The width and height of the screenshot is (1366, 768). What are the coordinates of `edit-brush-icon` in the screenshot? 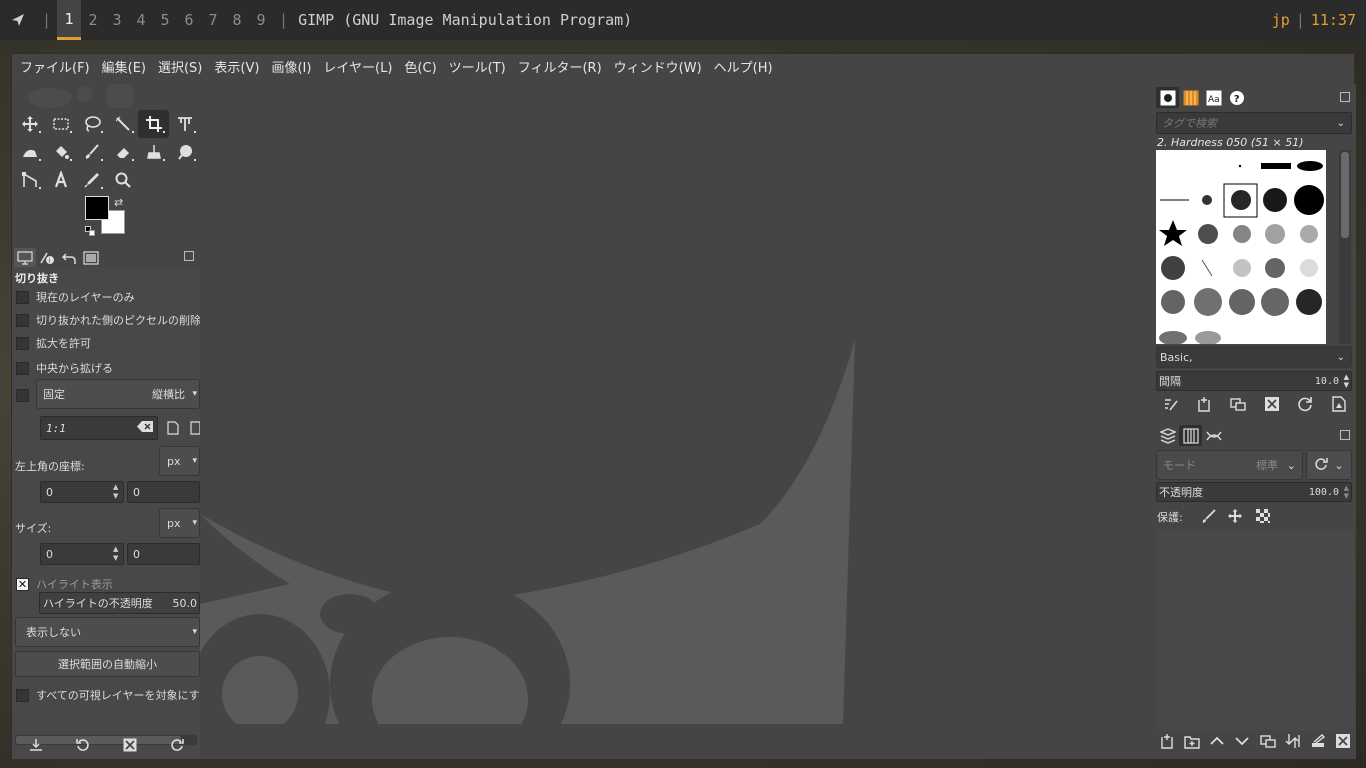 It's located at (1171, 405).